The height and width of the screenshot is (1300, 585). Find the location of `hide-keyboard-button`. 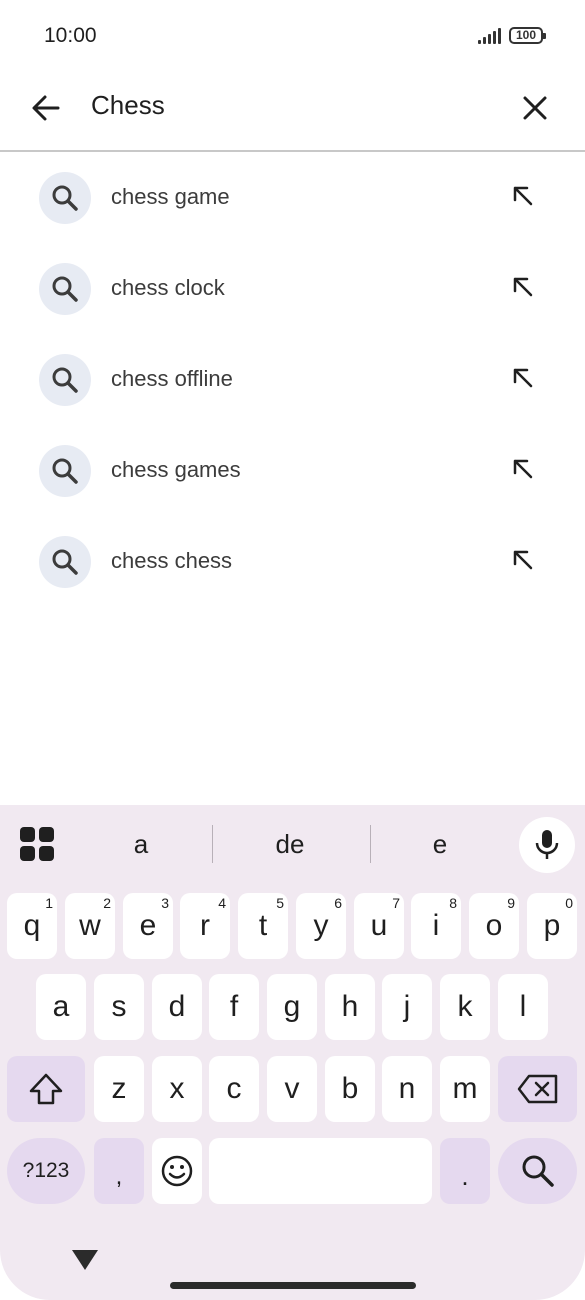

hide-keyboard-button is located at coordinates (85, 1260).